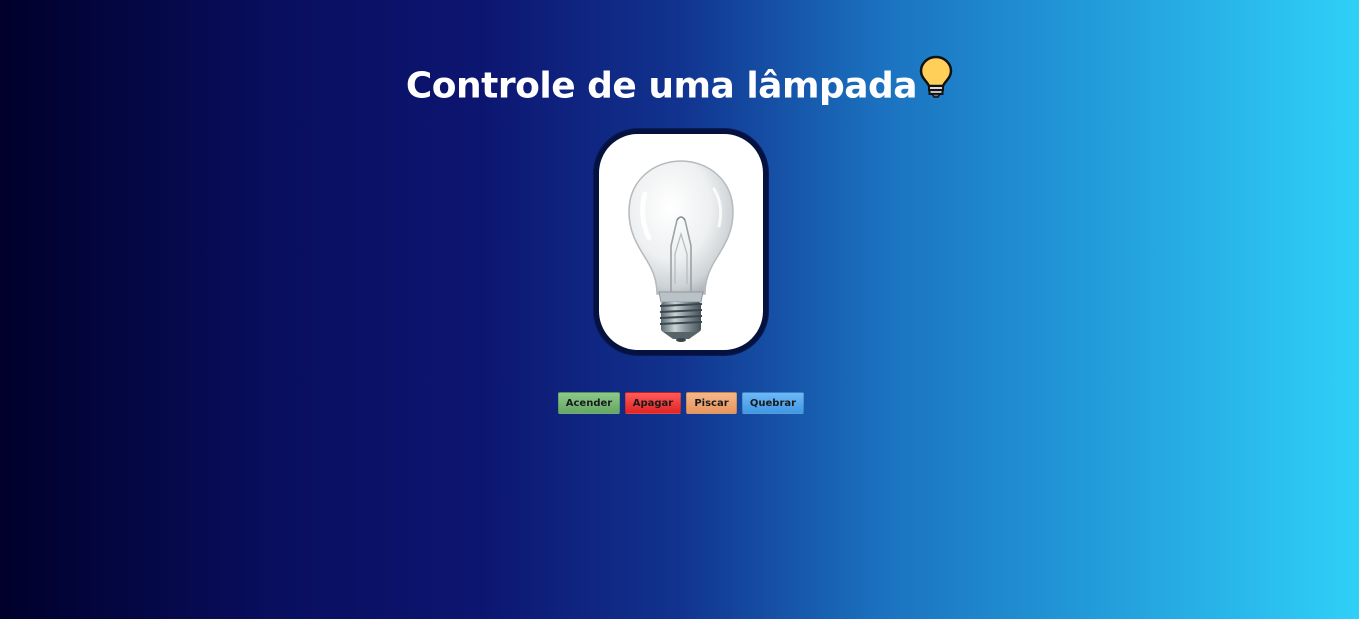  Describe the element at coordinates (711, 403) in the screenshot. I see `blink-button: Piscar` at that location.